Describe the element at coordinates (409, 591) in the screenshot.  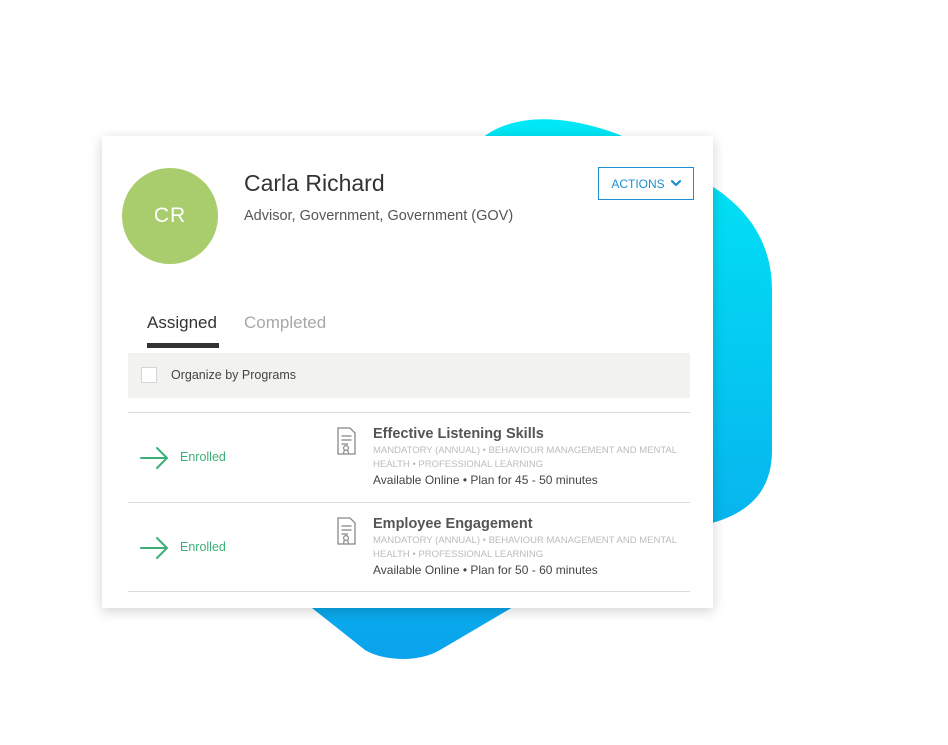
I see `divider` at that location.